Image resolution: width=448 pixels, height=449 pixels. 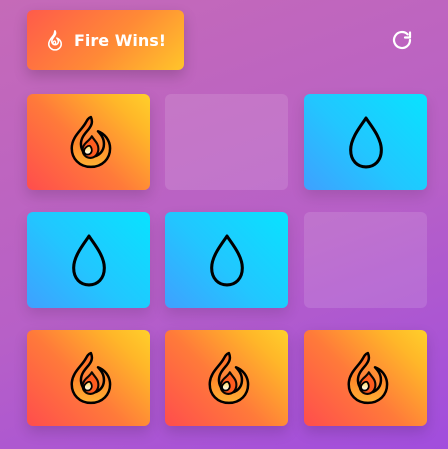 What do you see at coordinates (120, 40) in the screenshot?
I see `status-text: Fire Wins!` at bounding box center [120, 40].